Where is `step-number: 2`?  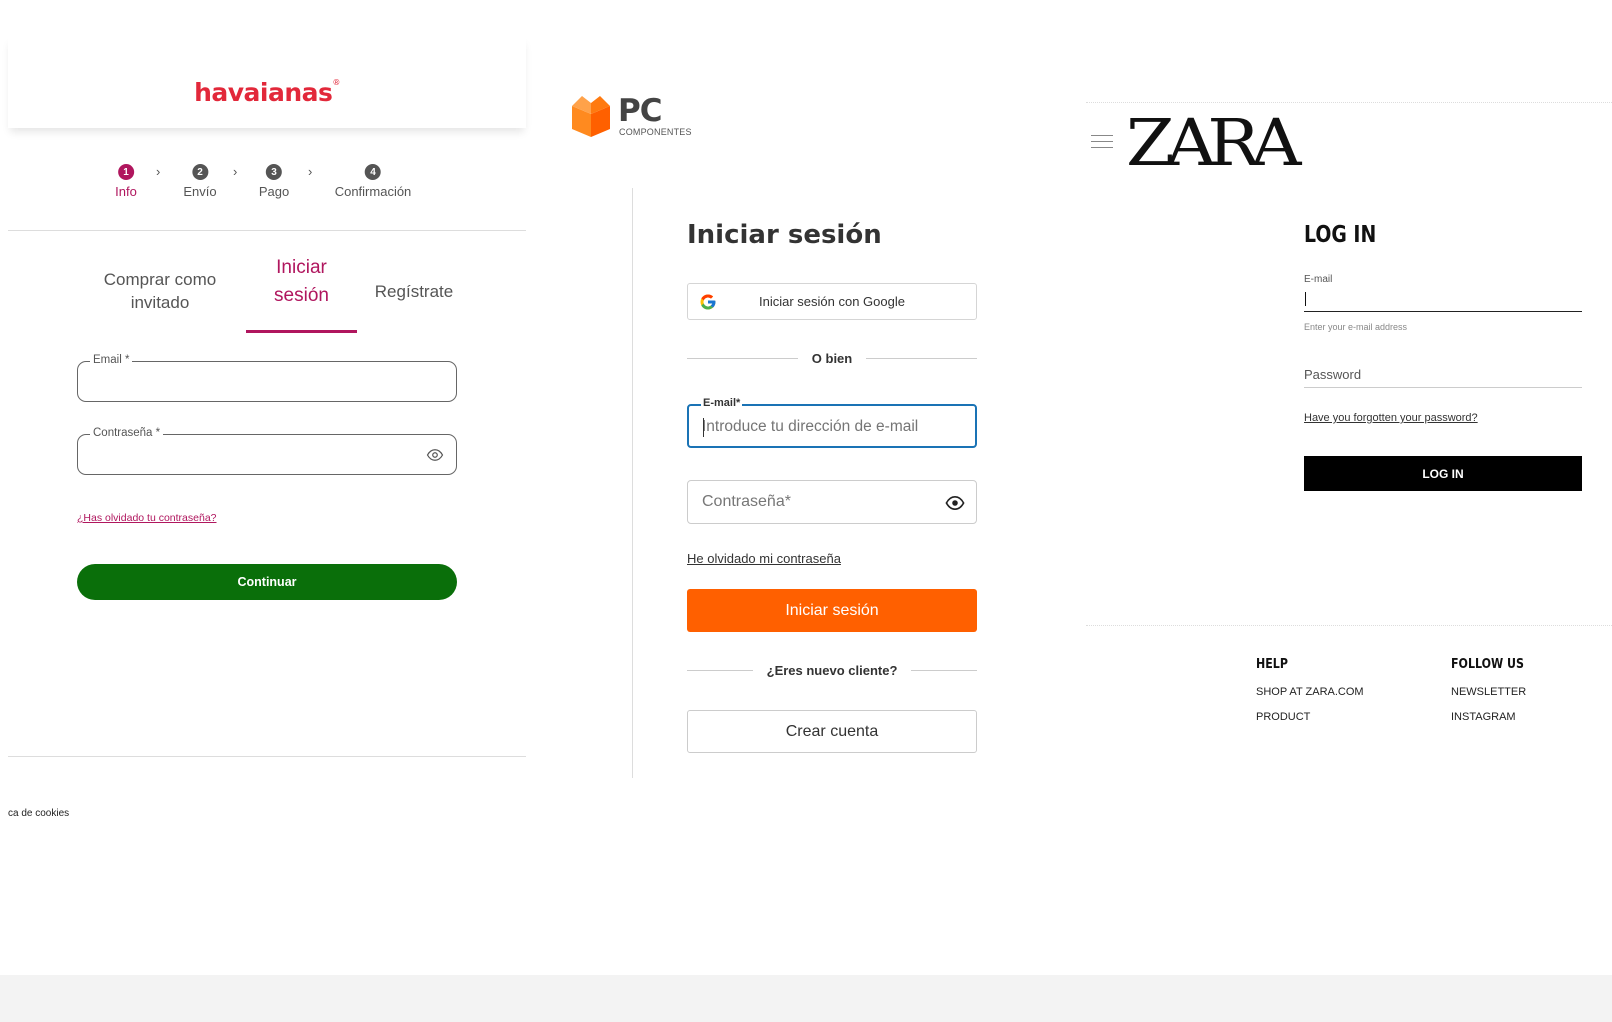
step-number: 2 is located at coordinates (200, 172).